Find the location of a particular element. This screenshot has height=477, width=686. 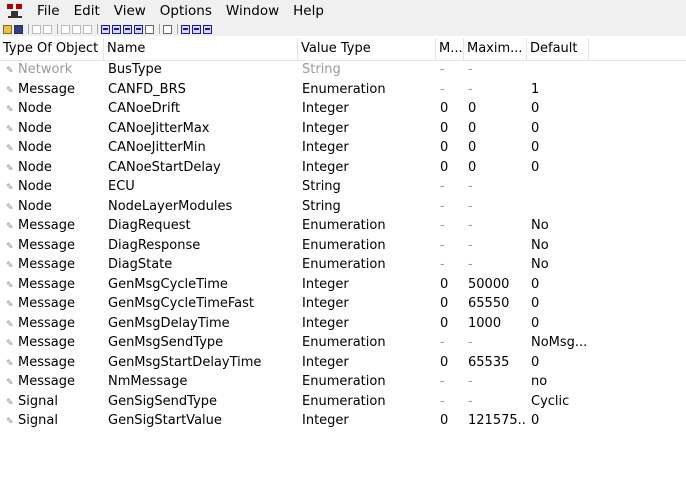

view3-icon is located at coordinates (127, 29).